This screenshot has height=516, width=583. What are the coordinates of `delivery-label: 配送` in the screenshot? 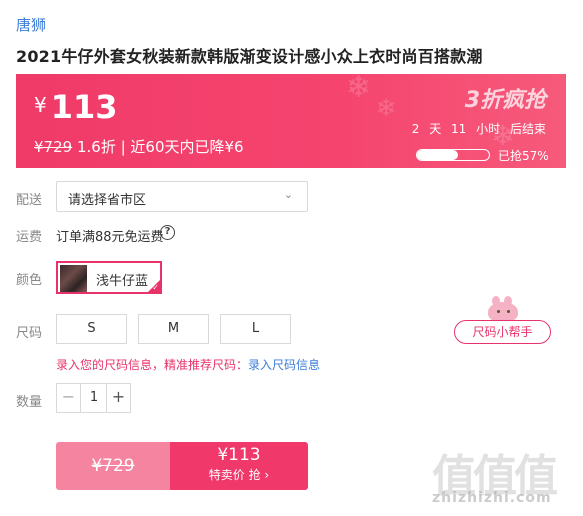 It's located at (29, 200).